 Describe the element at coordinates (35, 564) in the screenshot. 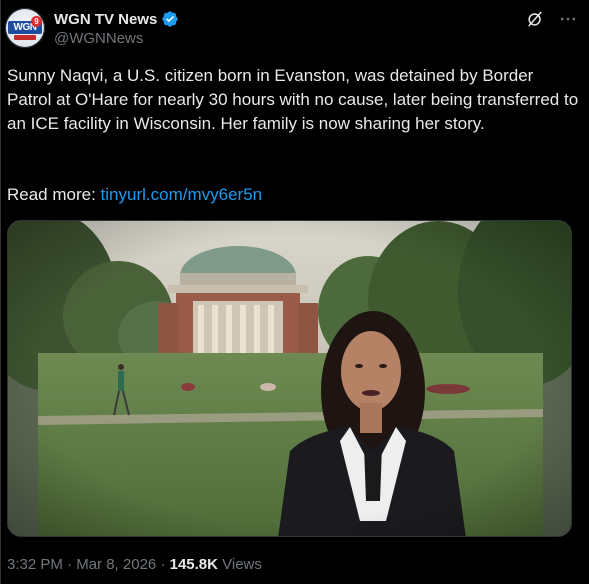

I see `tweet-time: 3:32 PM` at that location.